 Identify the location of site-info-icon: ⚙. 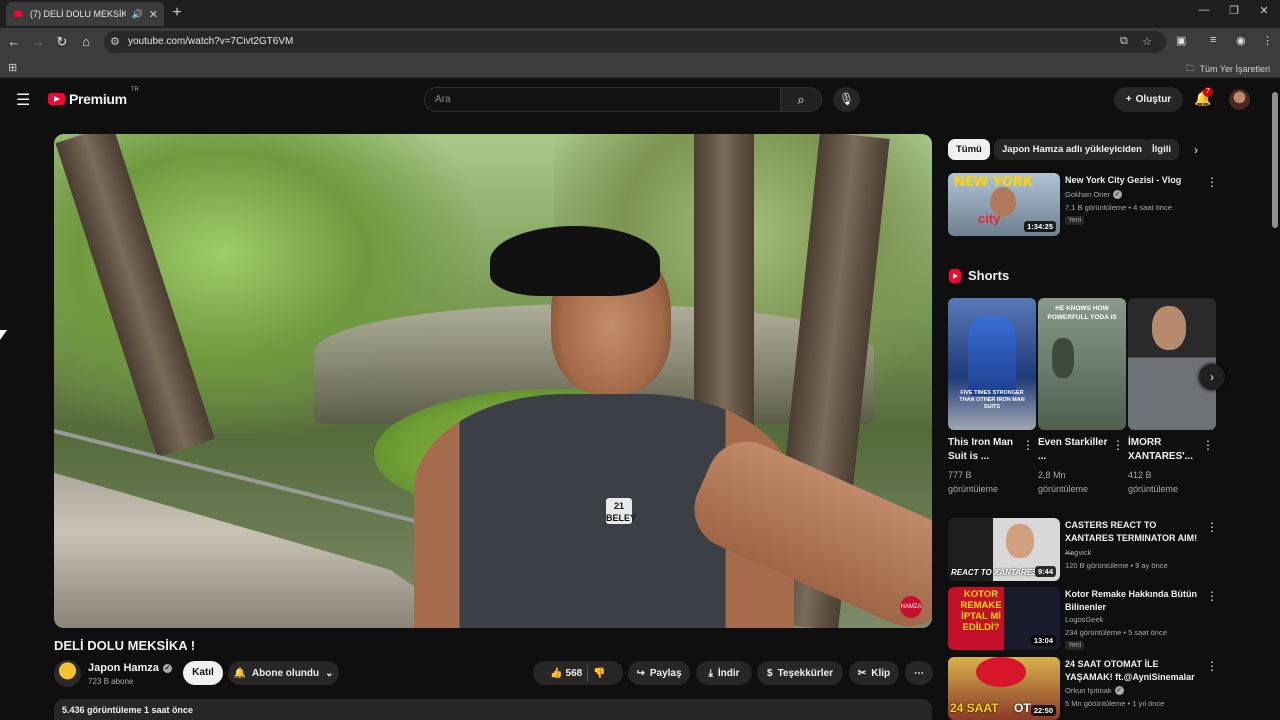
(115, 41).